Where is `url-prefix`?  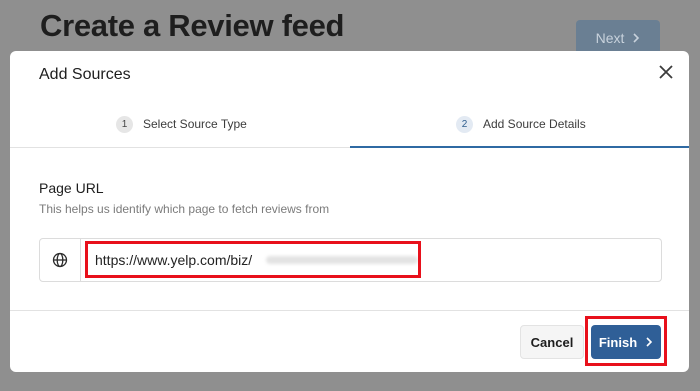 url-prefix is located at coordinates (60, 260).